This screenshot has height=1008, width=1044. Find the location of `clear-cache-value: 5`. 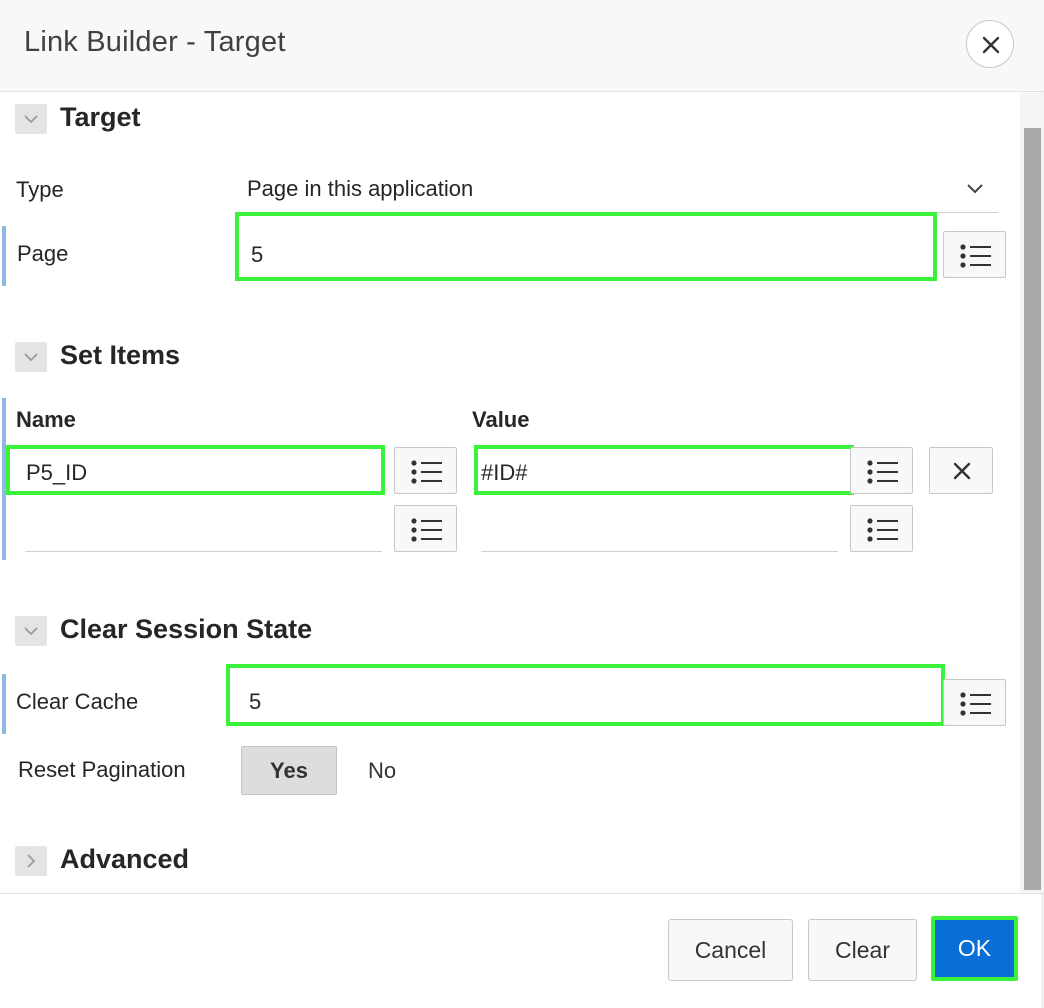

clear-cache-value: 5 is located at coordinates (255, 702).